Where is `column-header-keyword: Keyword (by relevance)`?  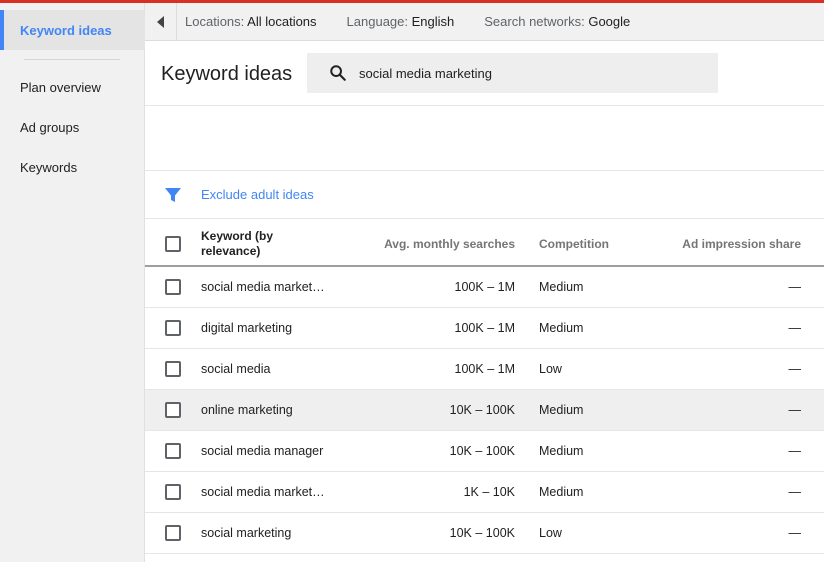 column-header-keyword: Keyword (by relevance) is located at coordinates (246, 244).